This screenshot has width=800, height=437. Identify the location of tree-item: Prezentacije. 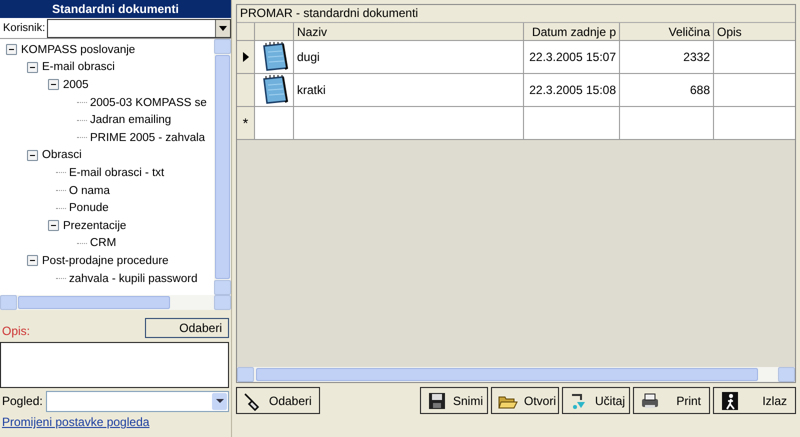
(94, 226).